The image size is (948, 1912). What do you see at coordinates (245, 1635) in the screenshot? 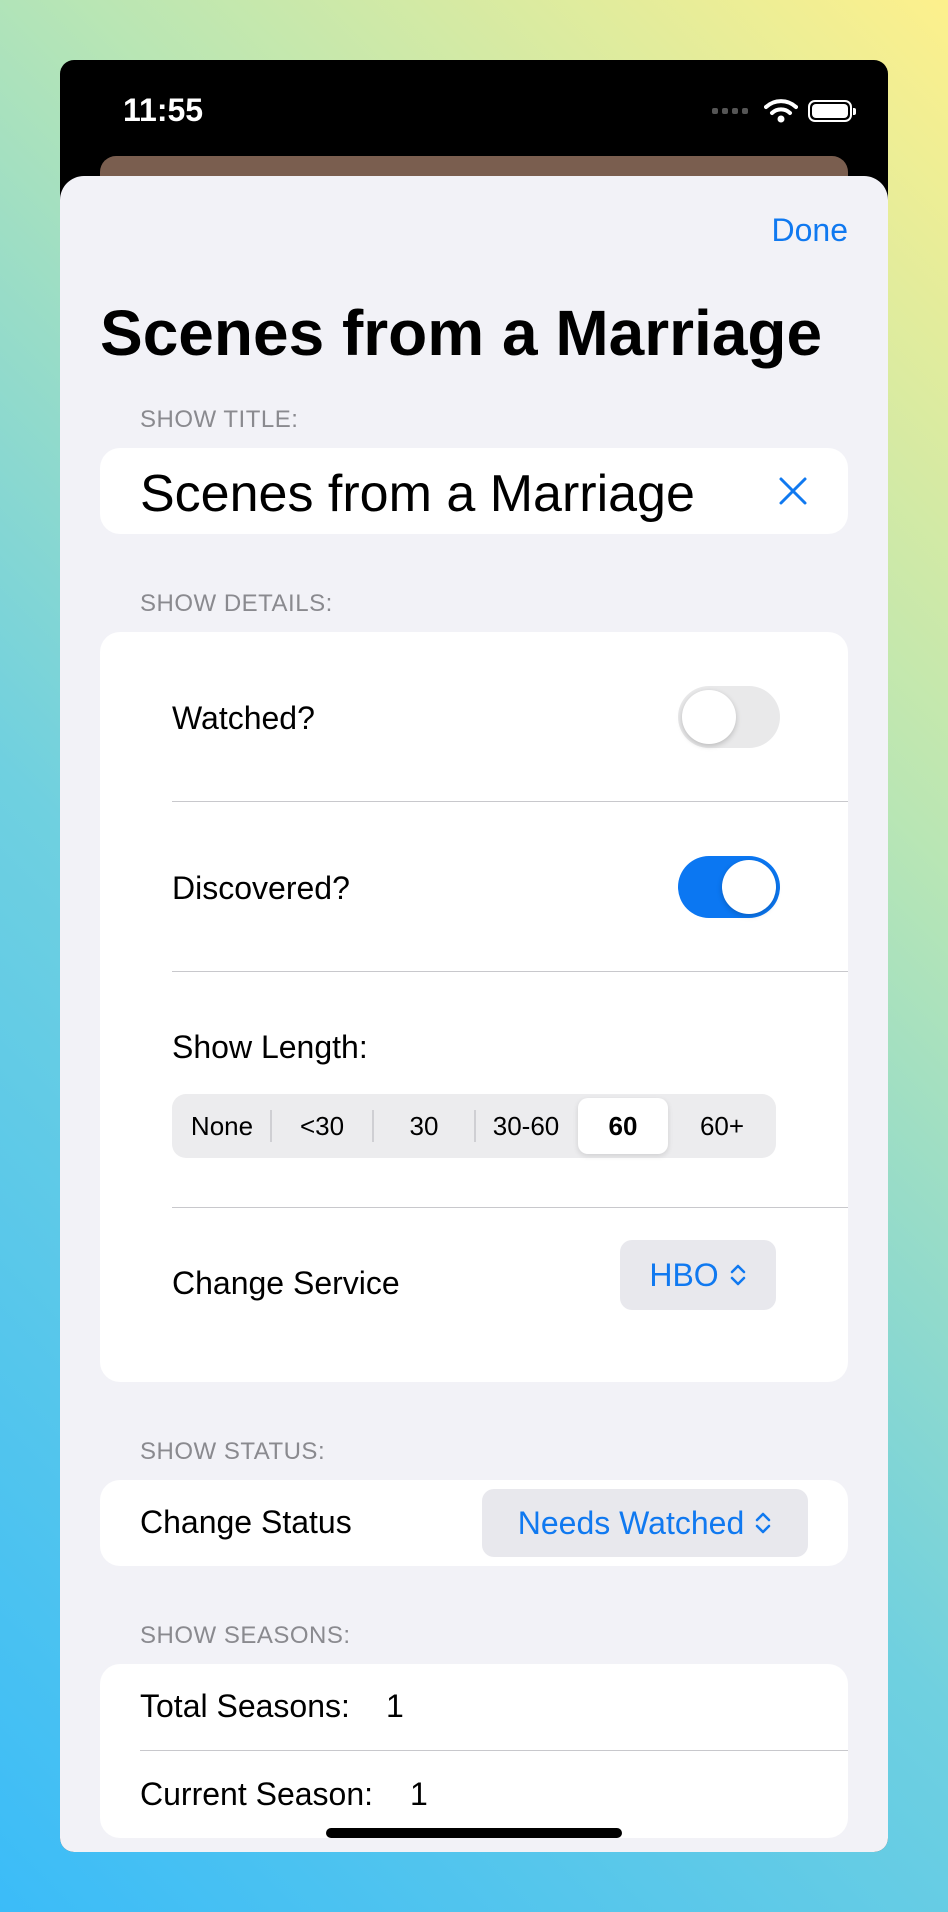
I see `section-header-show-seasons: SHOW SEASONS:` at bounding box center [245, 1635].